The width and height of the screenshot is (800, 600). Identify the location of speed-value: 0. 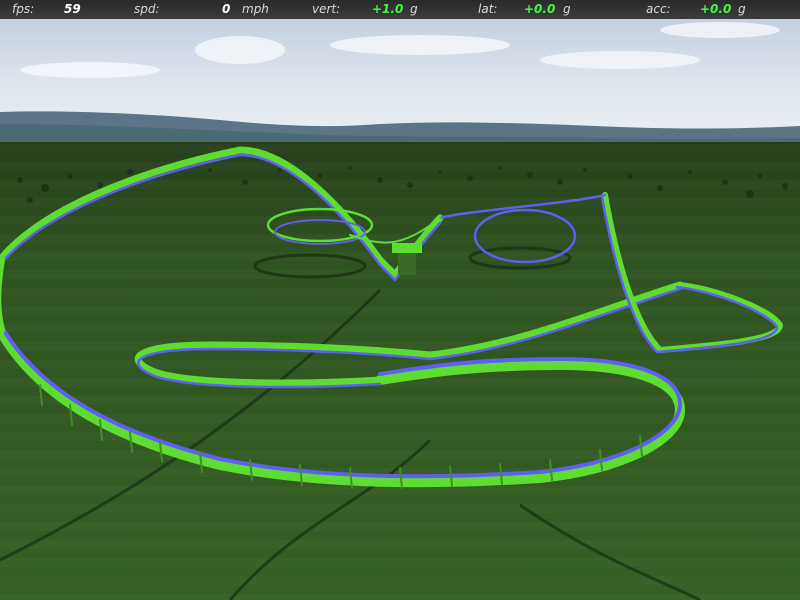
(226, 9).